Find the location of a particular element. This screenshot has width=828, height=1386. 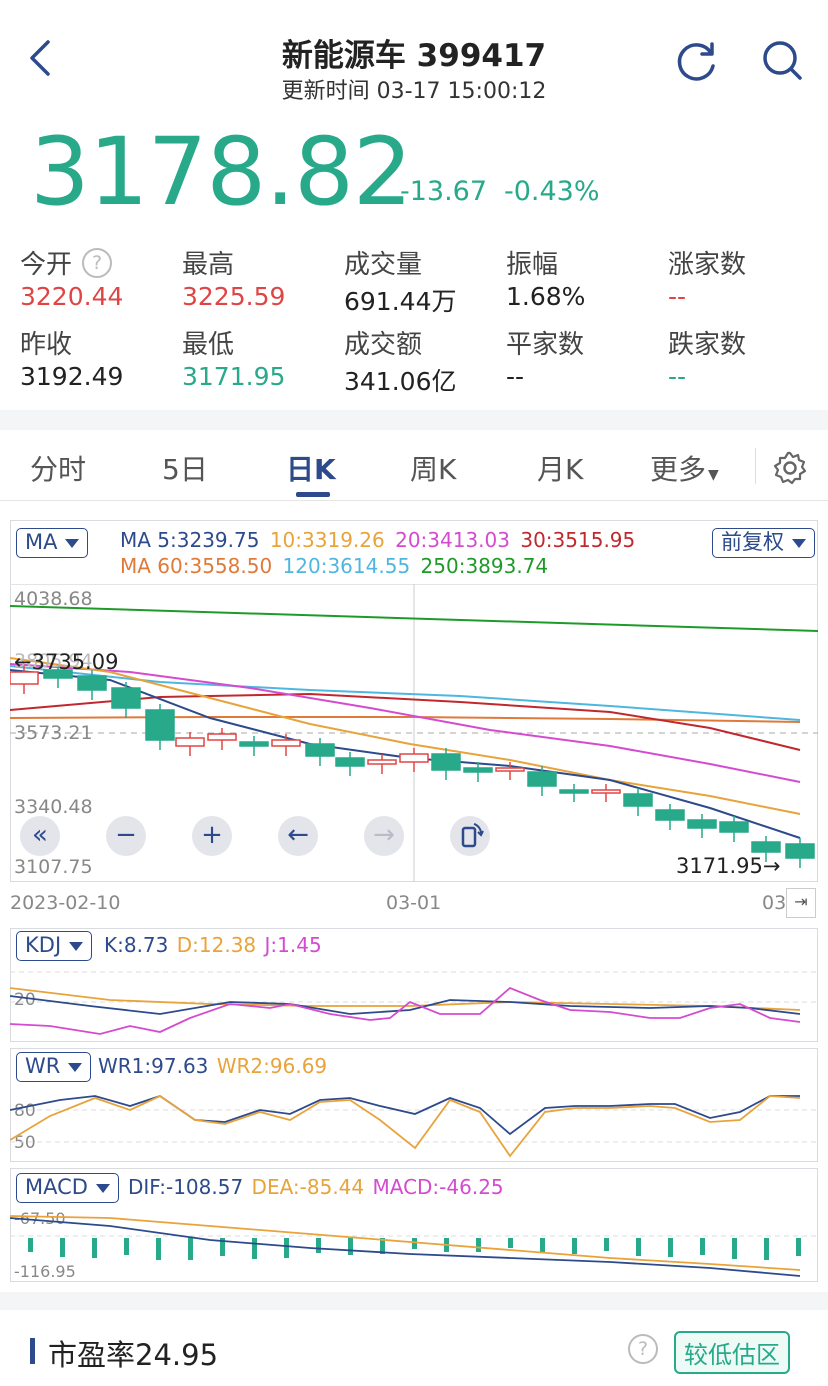

macd-select: MACD is located at coordinates (67, 1188).